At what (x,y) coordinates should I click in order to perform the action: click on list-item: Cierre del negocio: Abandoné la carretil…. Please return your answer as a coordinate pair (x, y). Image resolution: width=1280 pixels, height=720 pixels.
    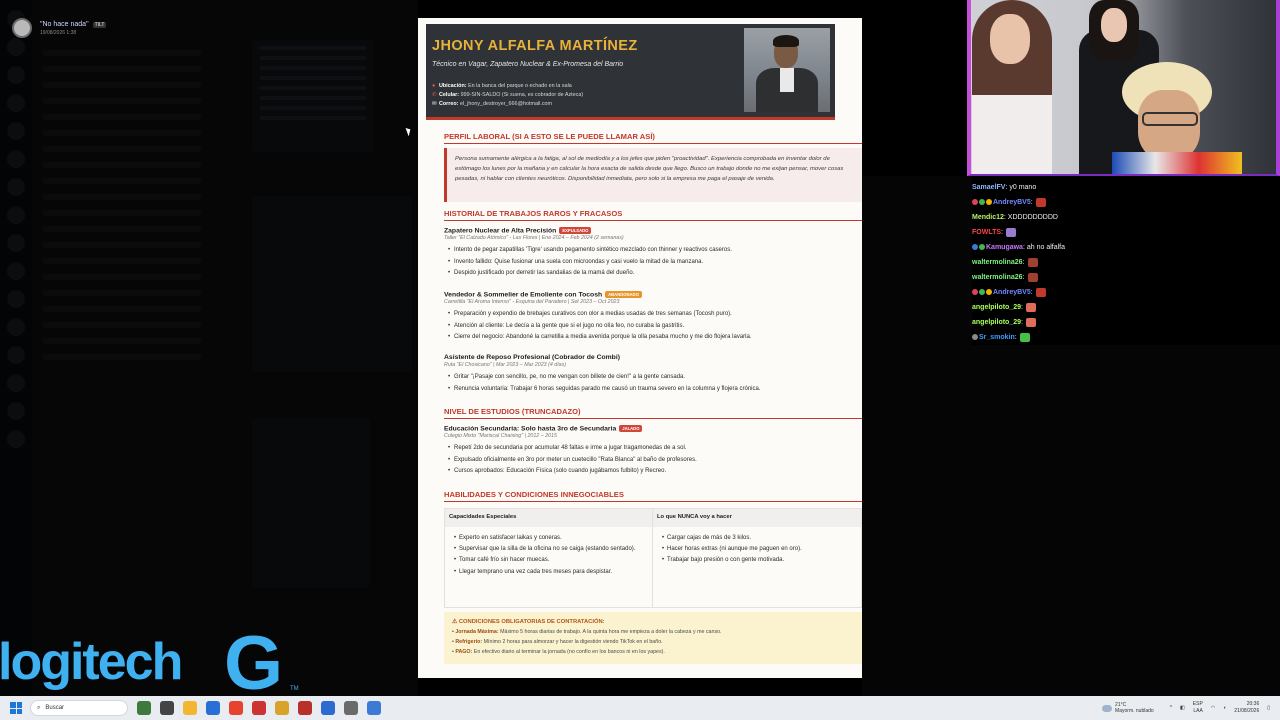
    Looking at the image, I should click on (653, 338).